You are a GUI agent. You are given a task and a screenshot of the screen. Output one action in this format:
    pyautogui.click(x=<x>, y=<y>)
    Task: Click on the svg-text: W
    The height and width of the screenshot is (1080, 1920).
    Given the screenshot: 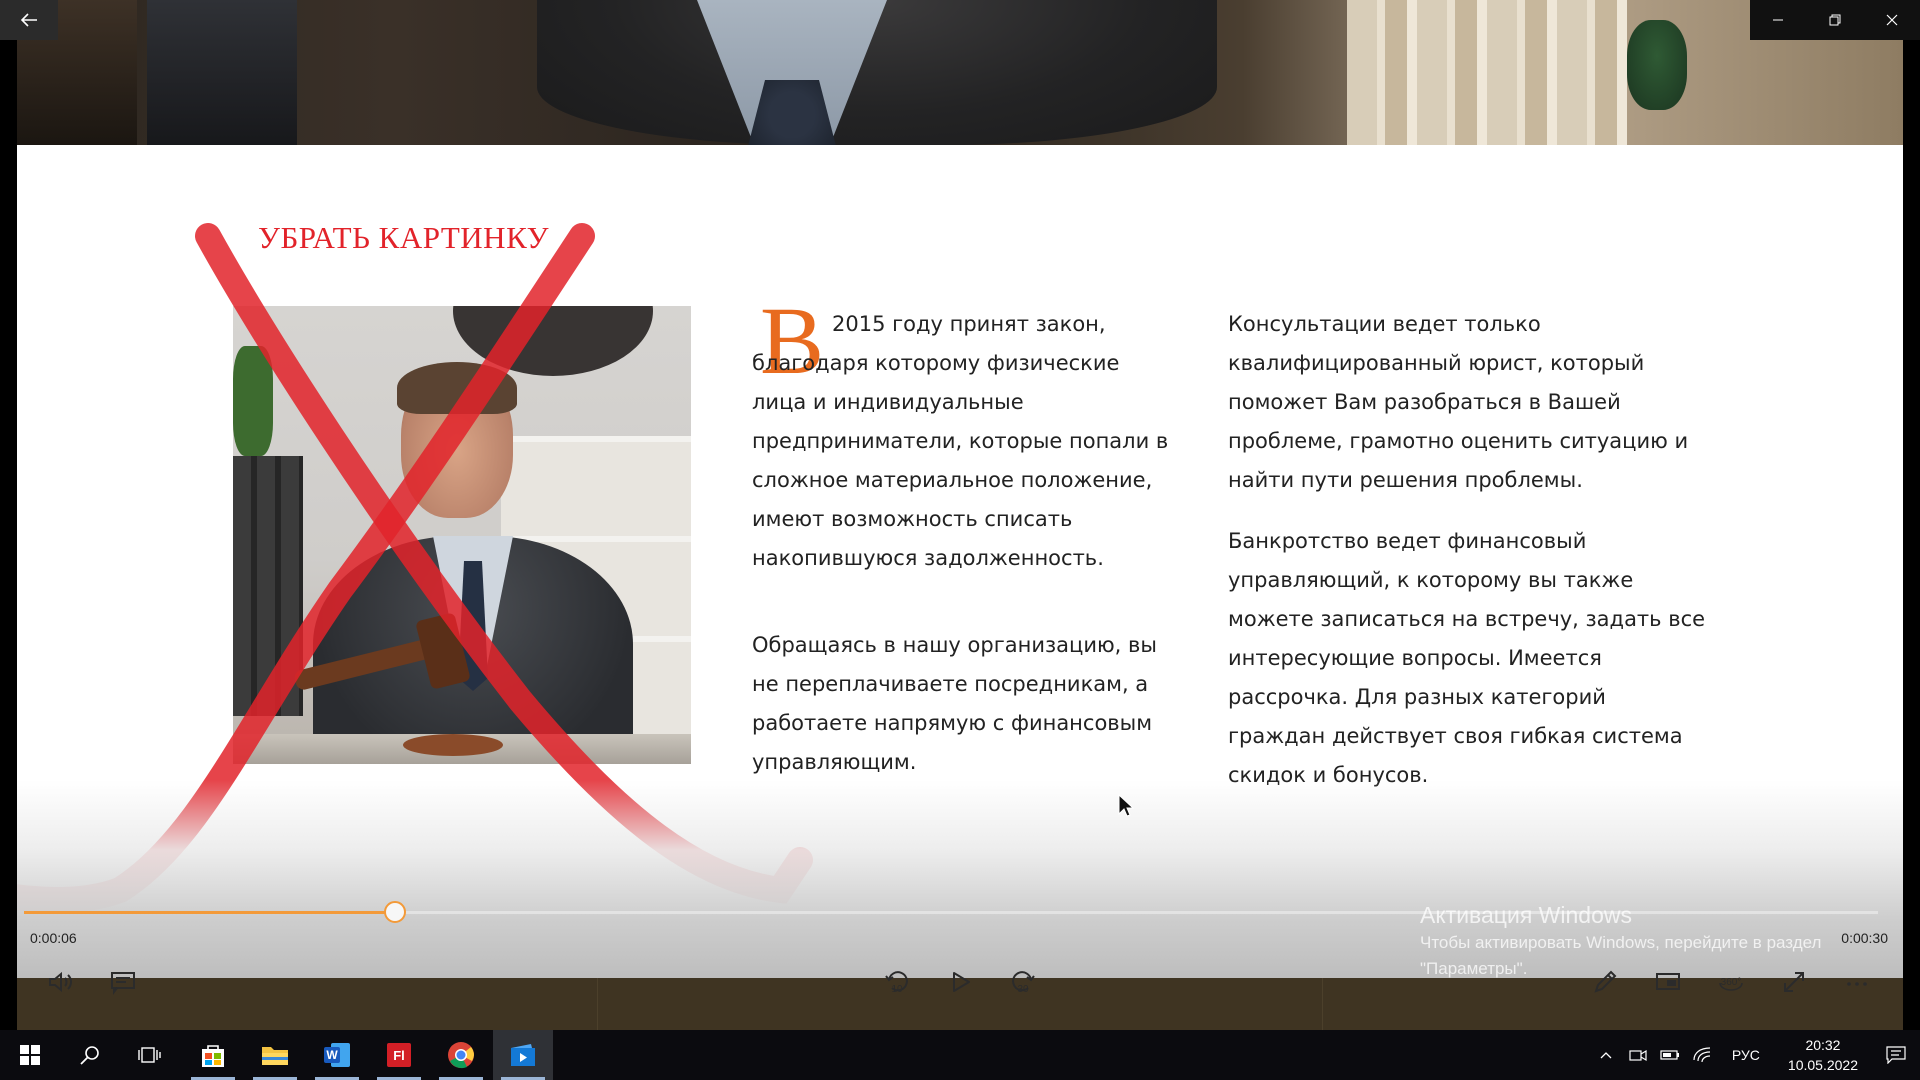 What is the action you would take?
    pyautogui.click(x=332, y=1055)
    